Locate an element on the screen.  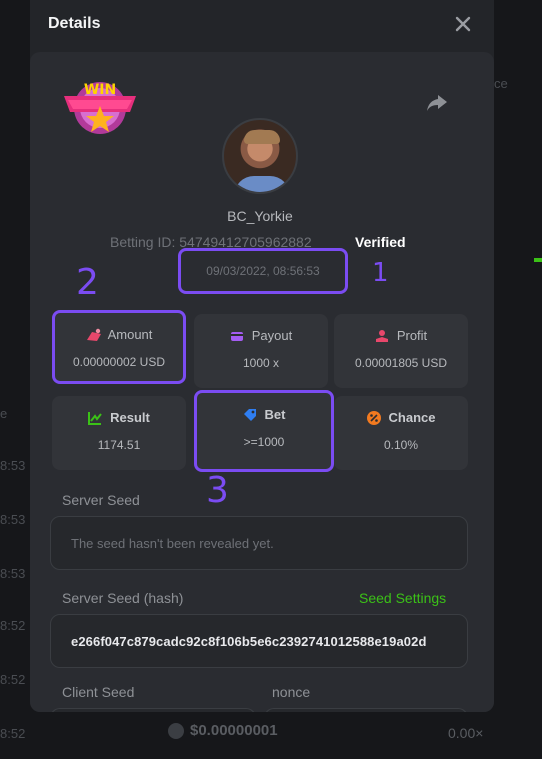
client-seed-field is located at coordinates (153, 710).